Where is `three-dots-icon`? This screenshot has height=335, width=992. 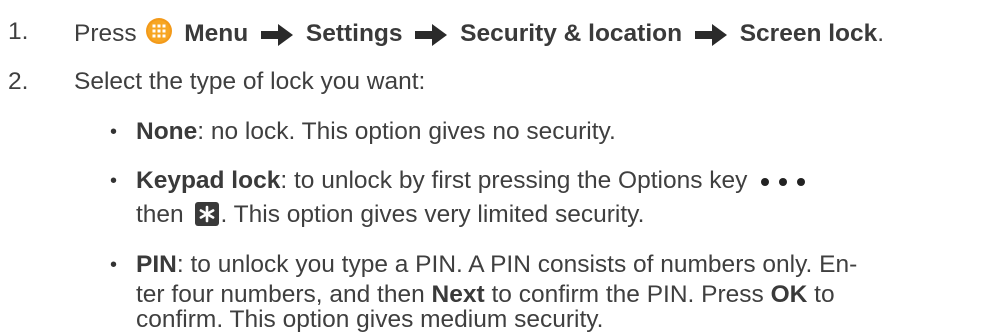 three-dots-icon is located at coordinates (783, 181).